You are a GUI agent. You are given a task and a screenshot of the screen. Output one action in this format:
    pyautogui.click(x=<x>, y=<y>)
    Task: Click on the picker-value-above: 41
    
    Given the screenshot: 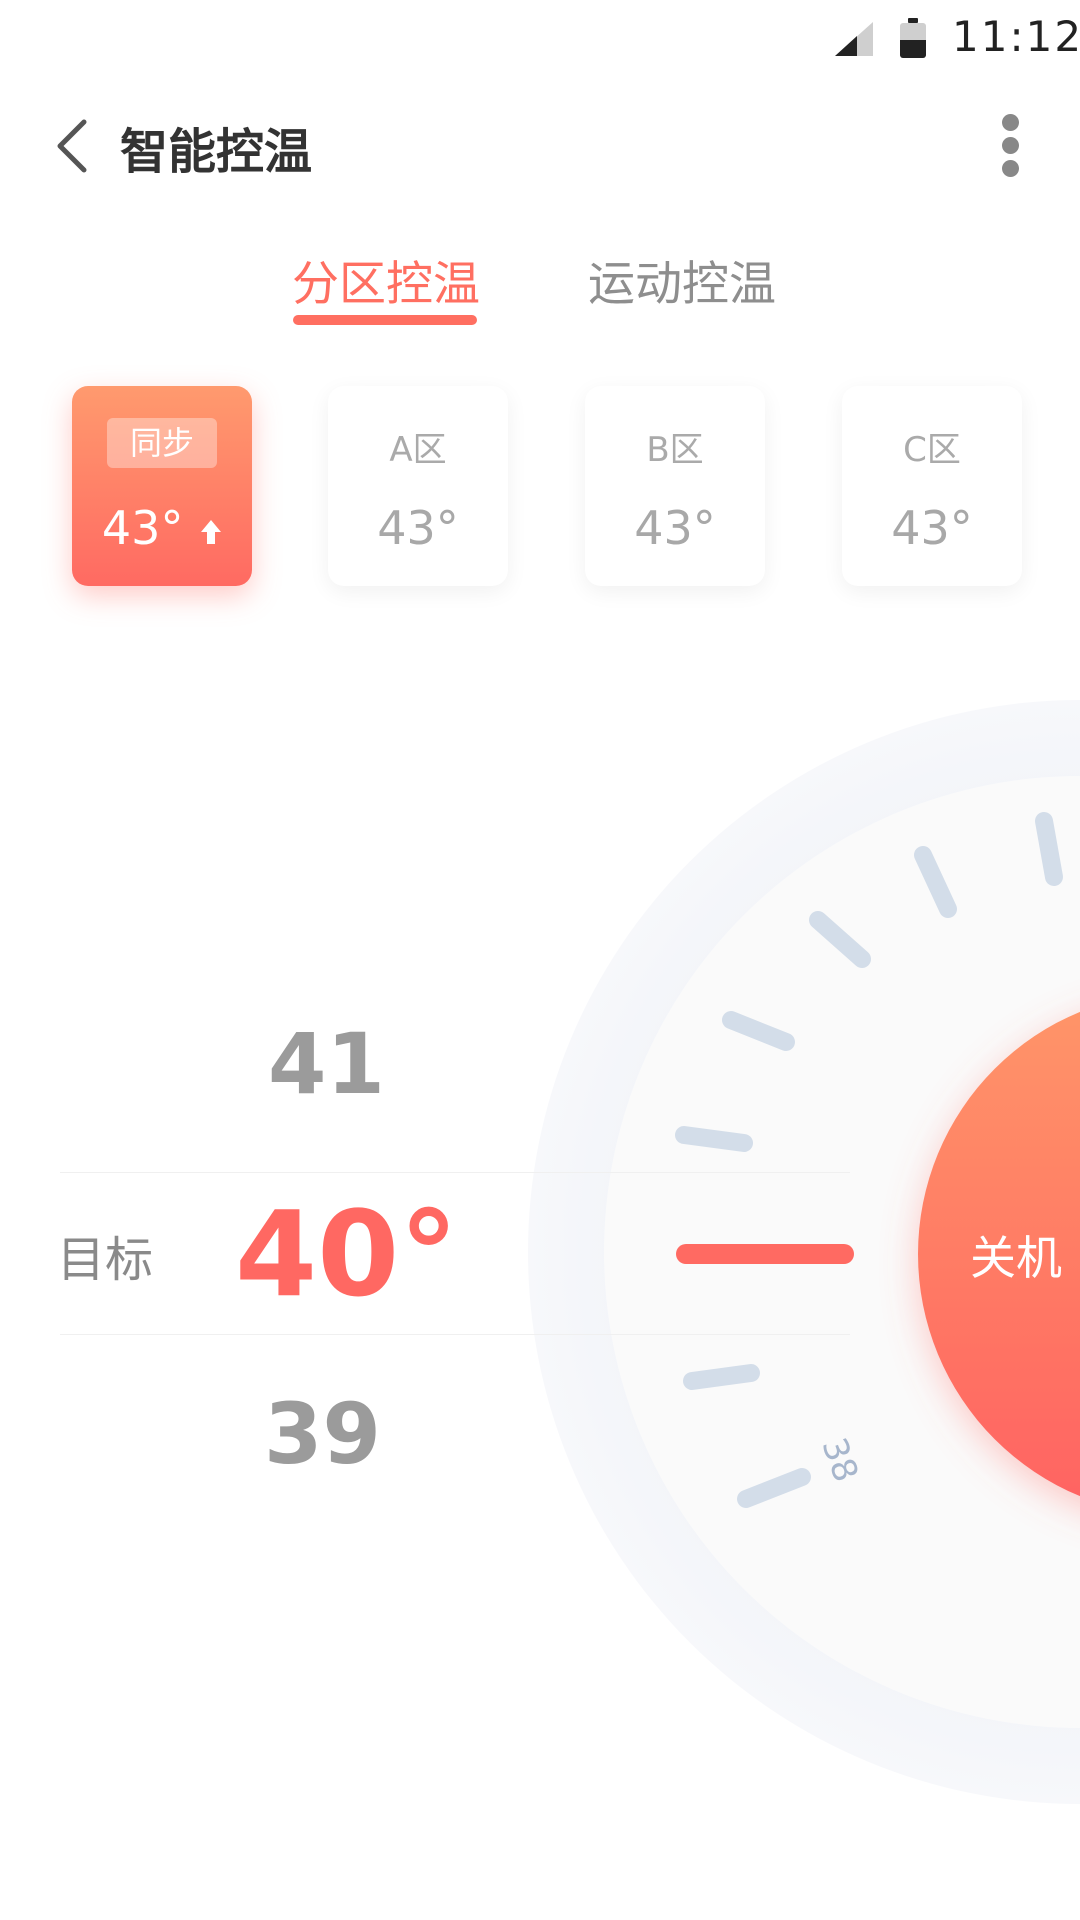 What is the action you would take?
    pyautogui.click(x=326, y=1064)
    